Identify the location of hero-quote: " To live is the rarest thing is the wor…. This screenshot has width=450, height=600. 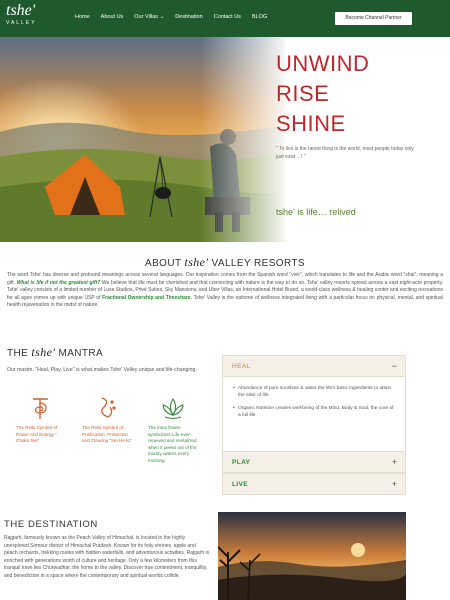
(345, 153).